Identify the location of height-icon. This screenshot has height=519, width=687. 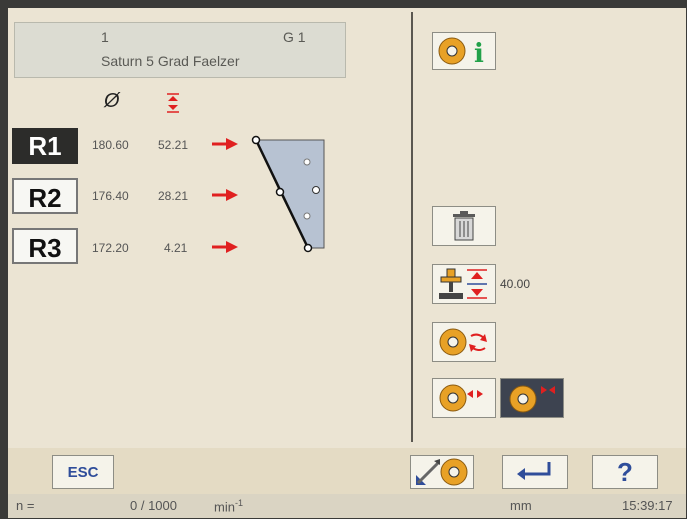
(173, 103).